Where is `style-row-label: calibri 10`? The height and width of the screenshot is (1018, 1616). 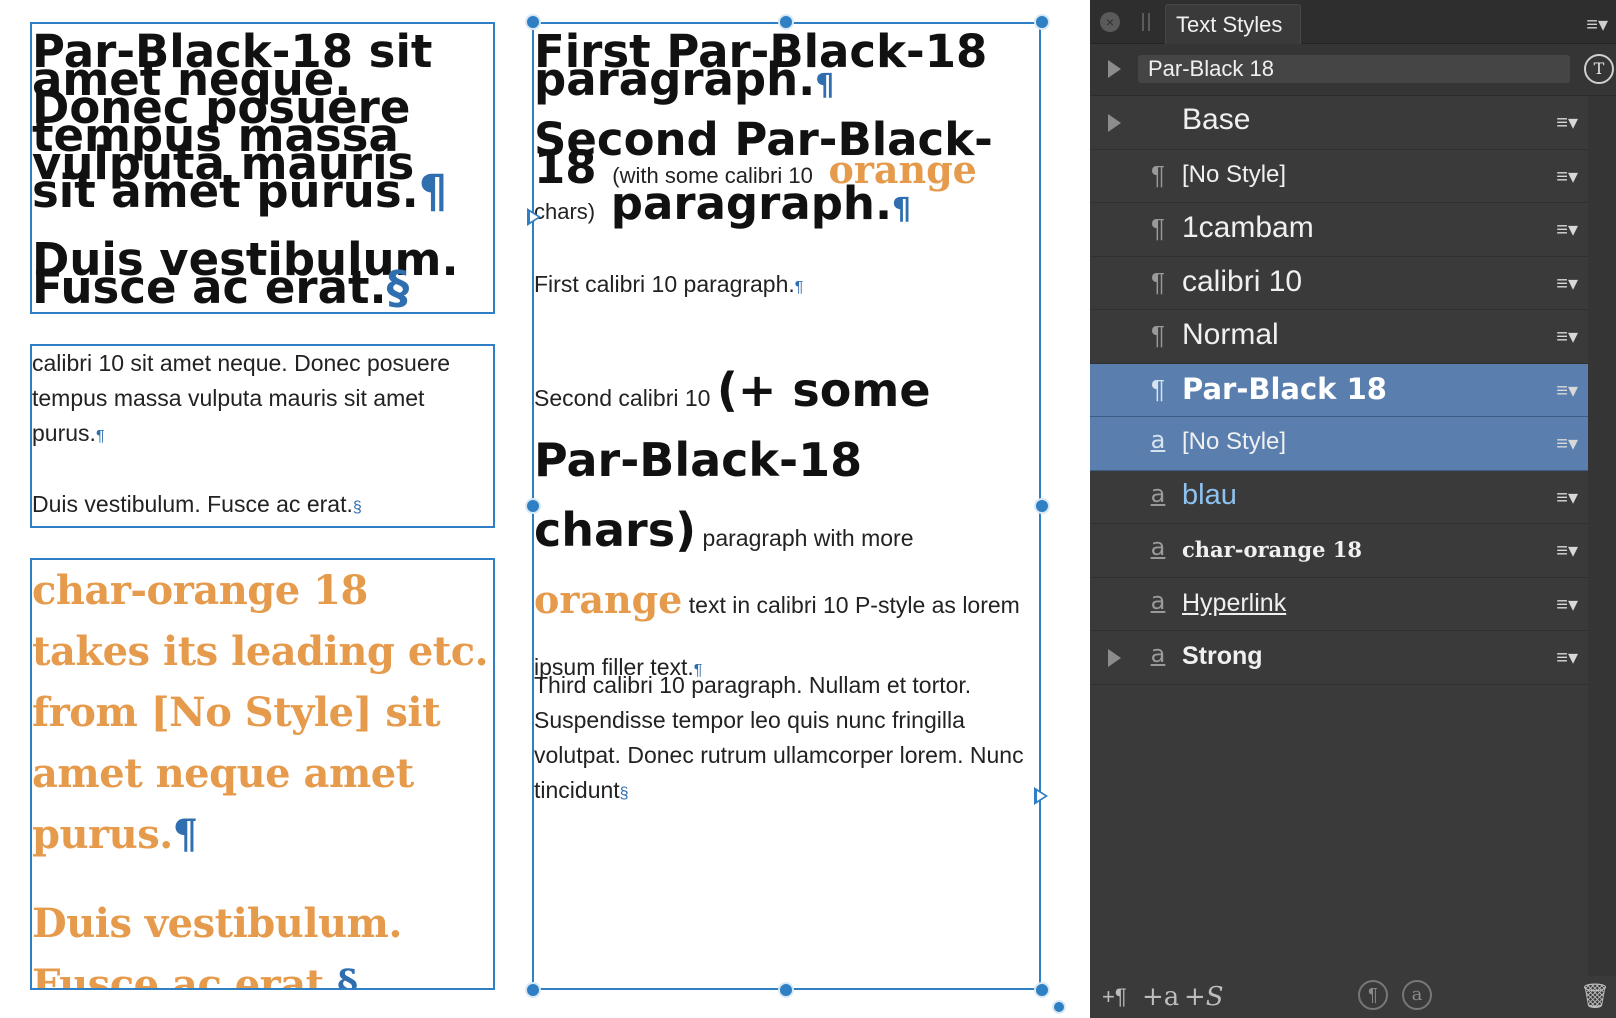 style-row-label: calibri 10 is located at coordinates (1242, 281).